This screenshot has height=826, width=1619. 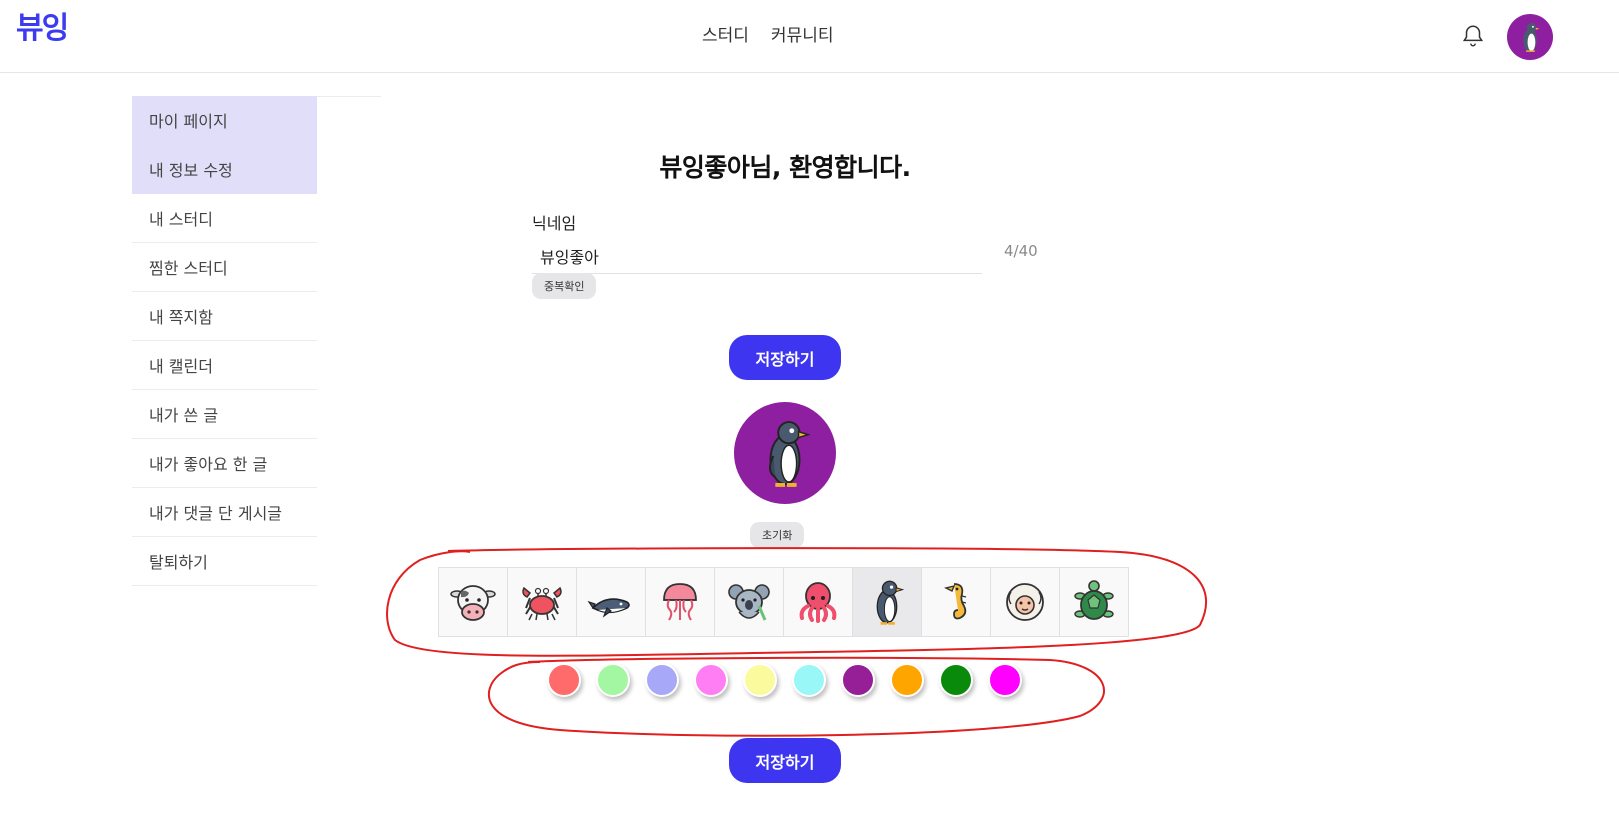 I want to click on sidebar-item-calendar: 내 캘린더, so click(x=224, y=365).